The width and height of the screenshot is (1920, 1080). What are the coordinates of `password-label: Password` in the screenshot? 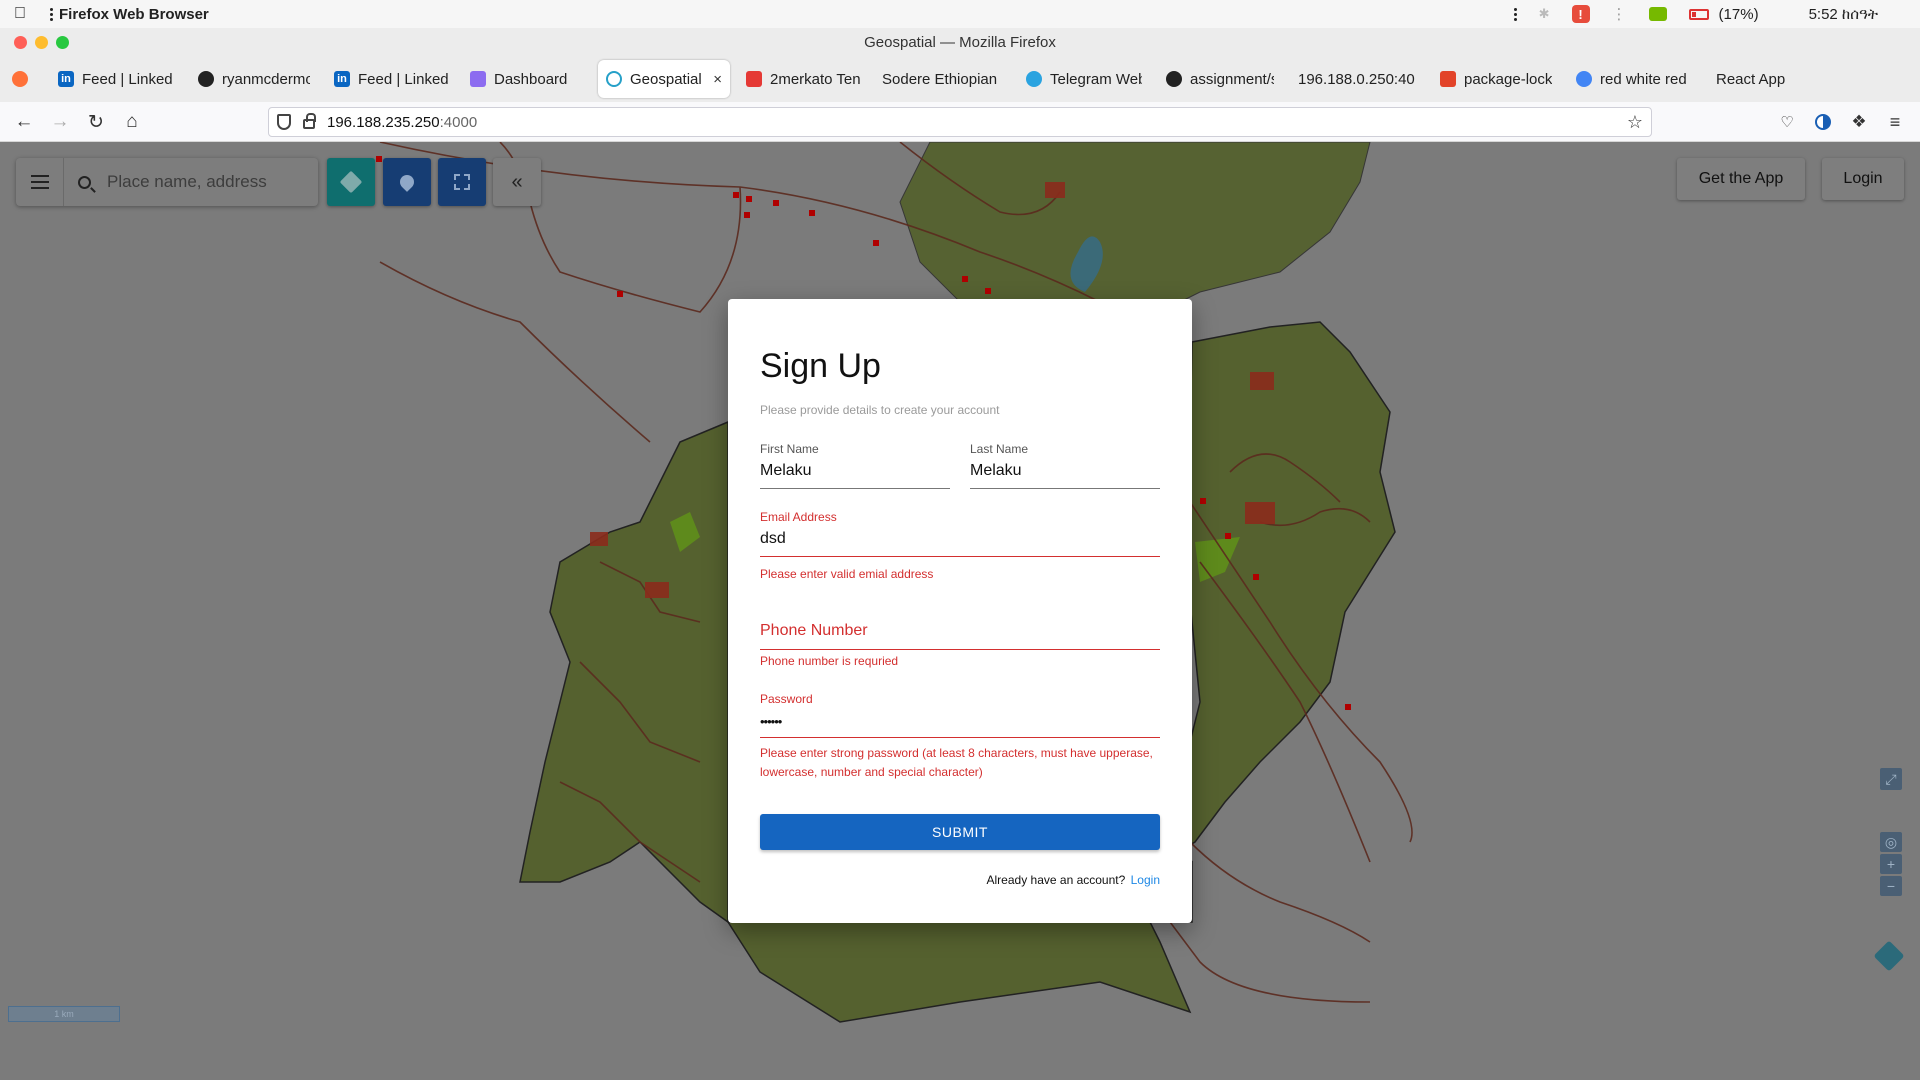 It's located at (786, 699).